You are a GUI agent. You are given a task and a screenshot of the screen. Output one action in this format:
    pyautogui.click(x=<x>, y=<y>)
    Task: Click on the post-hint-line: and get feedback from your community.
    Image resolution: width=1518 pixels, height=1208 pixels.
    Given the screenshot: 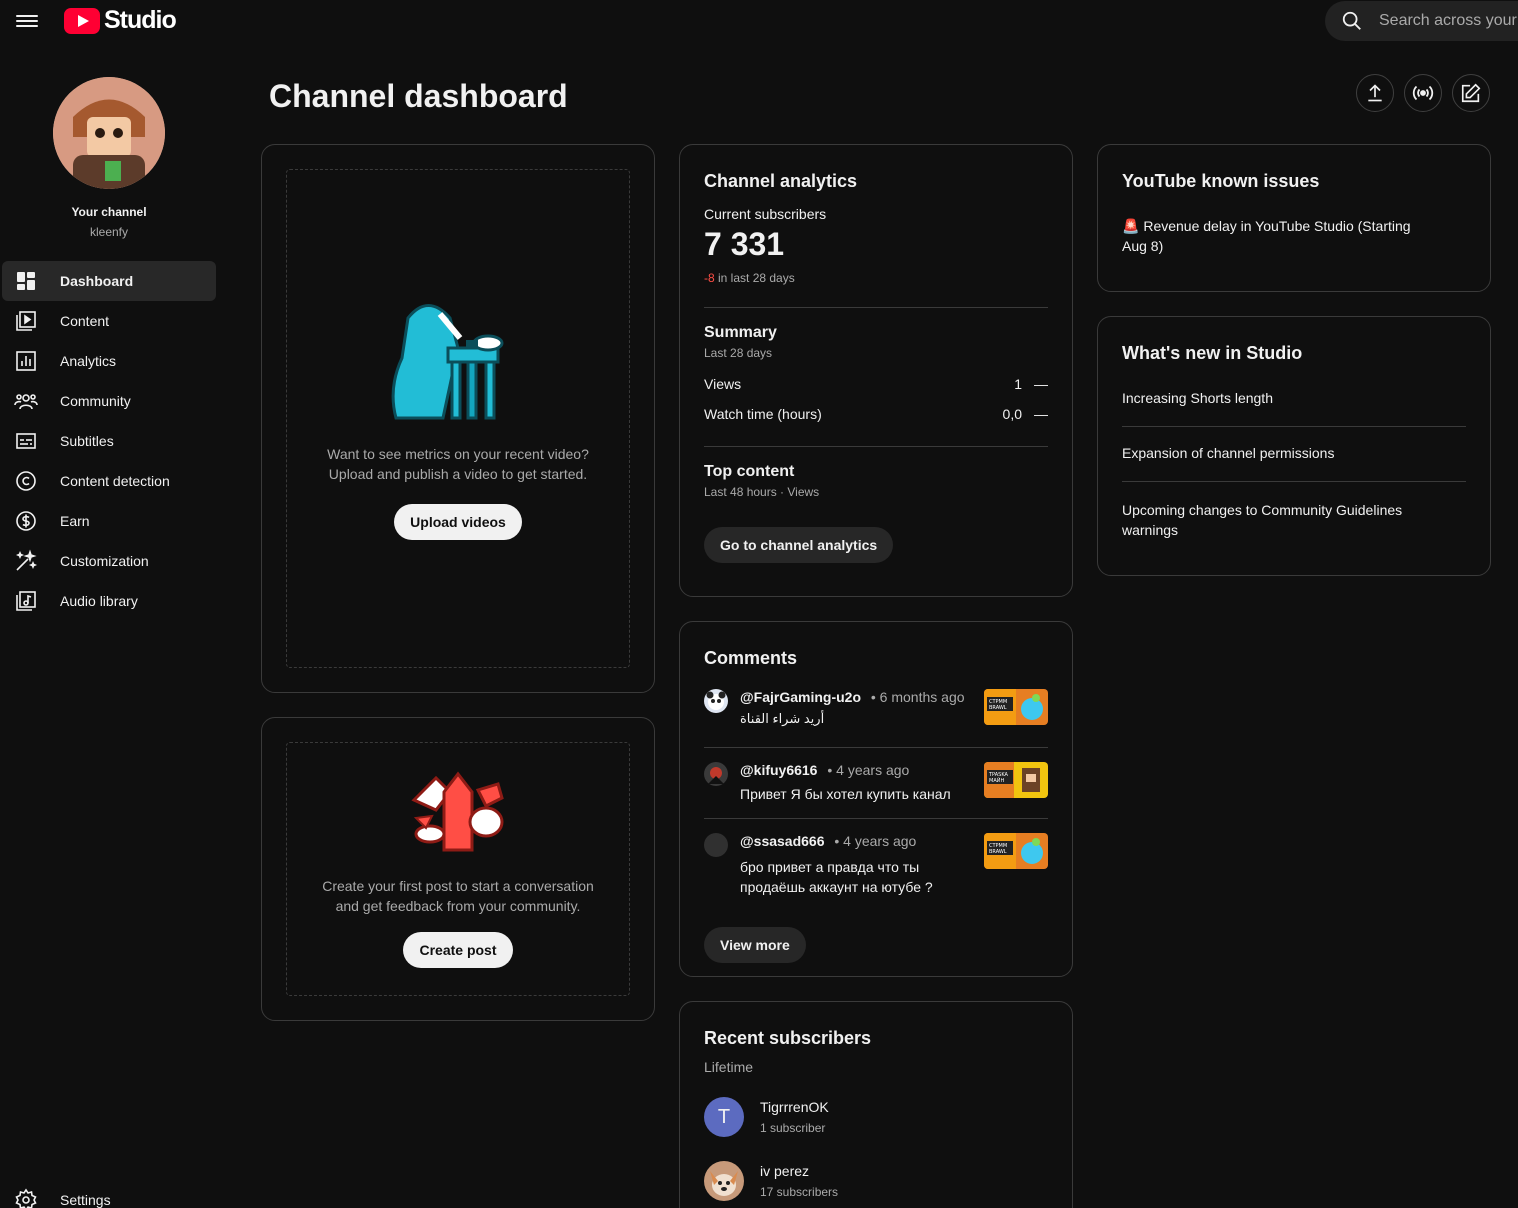 What is the action you would take?
    pyautogui.click(x=458, y=906)
    